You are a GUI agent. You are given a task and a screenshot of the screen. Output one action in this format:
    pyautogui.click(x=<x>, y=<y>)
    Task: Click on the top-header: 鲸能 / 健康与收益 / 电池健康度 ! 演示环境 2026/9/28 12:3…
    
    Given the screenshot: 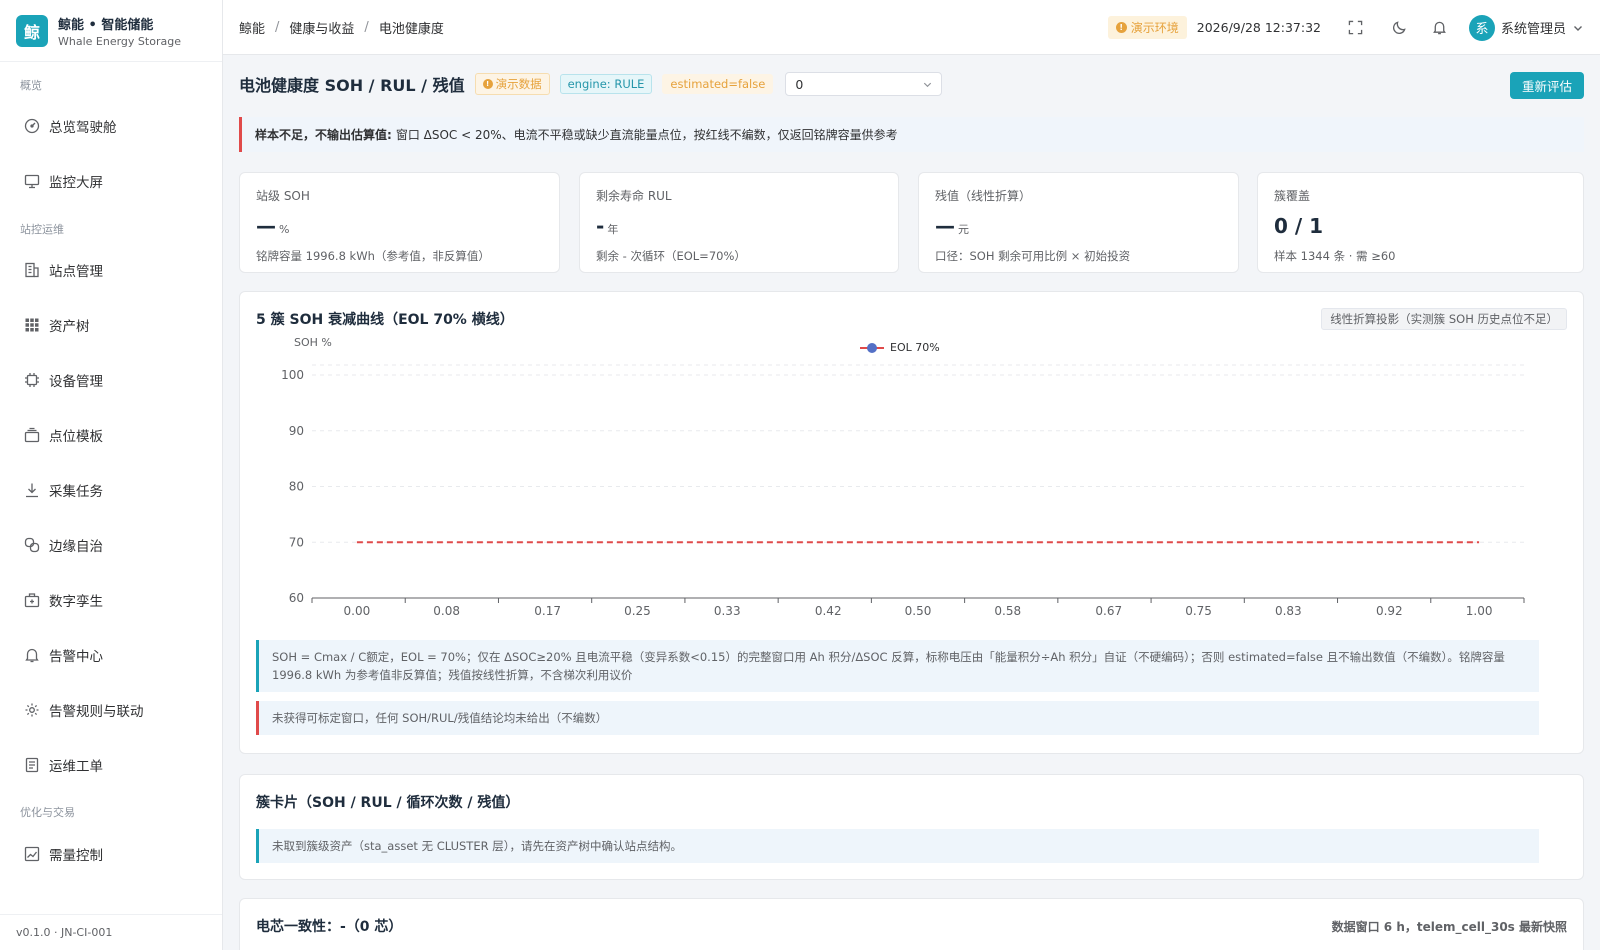 What is the action you would take?
    pyautogui.click(x=911, y=27)
    